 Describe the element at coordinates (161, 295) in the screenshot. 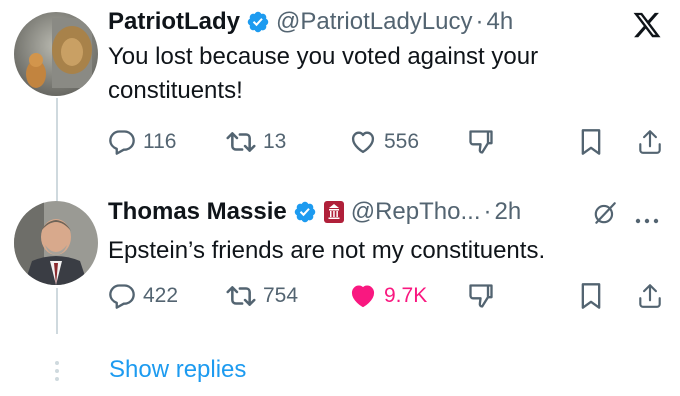

I see `reply-count: 422` at that location.